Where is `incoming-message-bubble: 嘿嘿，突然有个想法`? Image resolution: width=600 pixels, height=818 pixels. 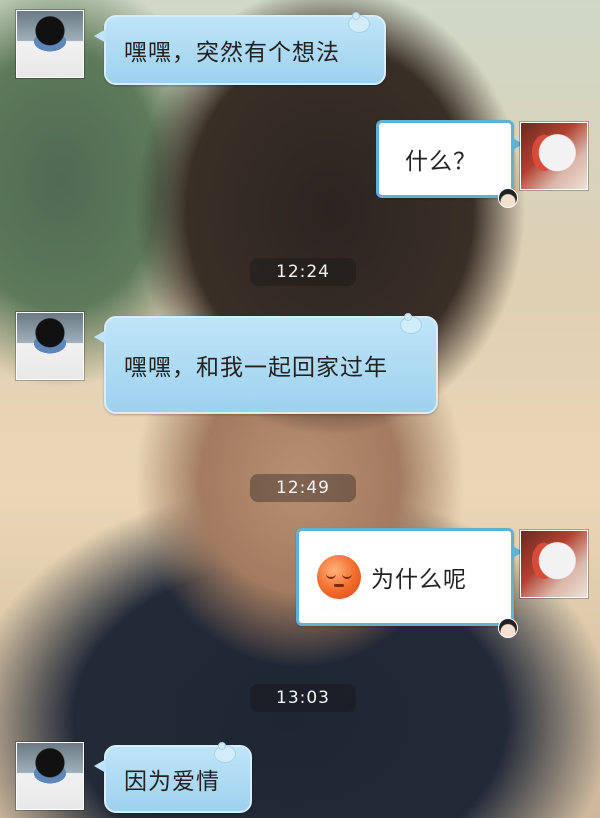
incoming-message-bubble: 嘿嘿，突然有个想法 is located at coordinates (240, 48).